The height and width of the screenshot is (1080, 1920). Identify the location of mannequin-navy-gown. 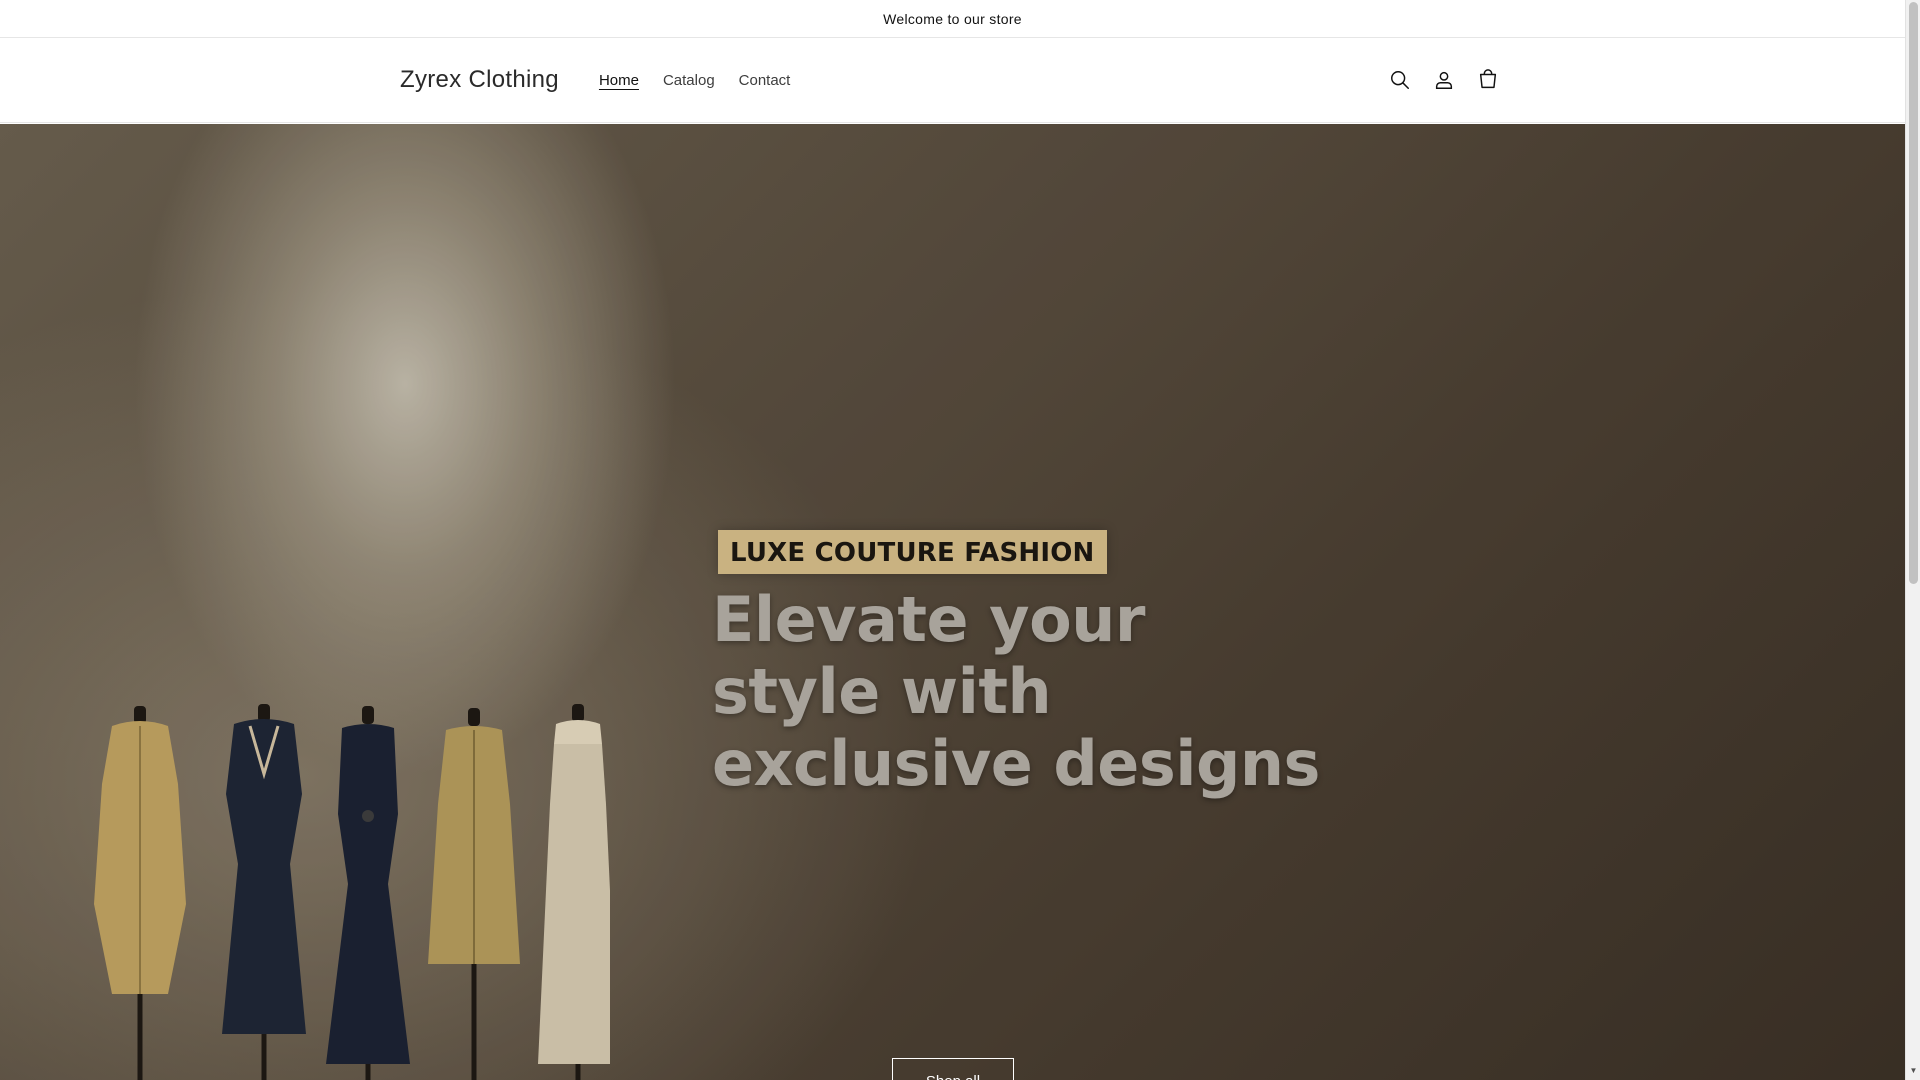
(368, 893).